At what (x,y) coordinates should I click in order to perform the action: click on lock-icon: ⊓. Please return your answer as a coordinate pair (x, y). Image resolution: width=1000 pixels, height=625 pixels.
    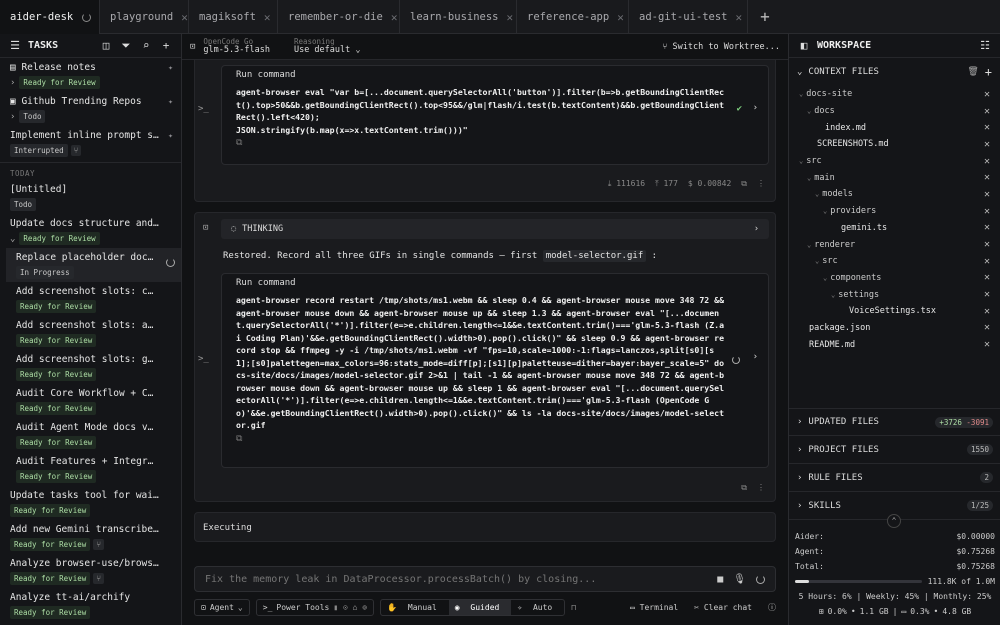
    Looking at the image, I should click on (573, 607).